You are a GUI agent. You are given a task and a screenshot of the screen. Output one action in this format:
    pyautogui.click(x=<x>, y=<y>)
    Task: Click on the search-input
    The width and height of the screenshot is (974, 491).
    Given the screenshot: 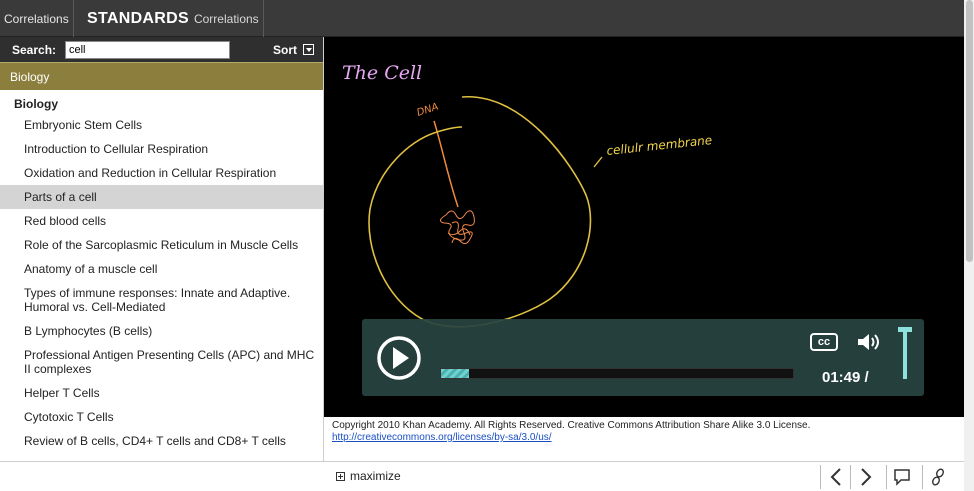 What is the action you would take?
    pyautogui.click(x=147, y=49)
    